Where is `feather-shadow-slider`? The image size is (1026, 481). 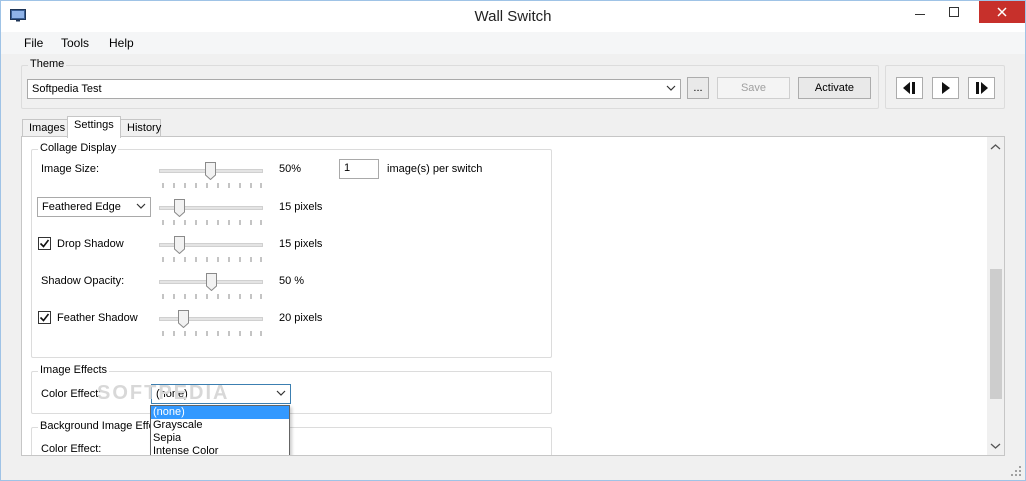
feather-shadow-slider is located at coordinates (211, 324).